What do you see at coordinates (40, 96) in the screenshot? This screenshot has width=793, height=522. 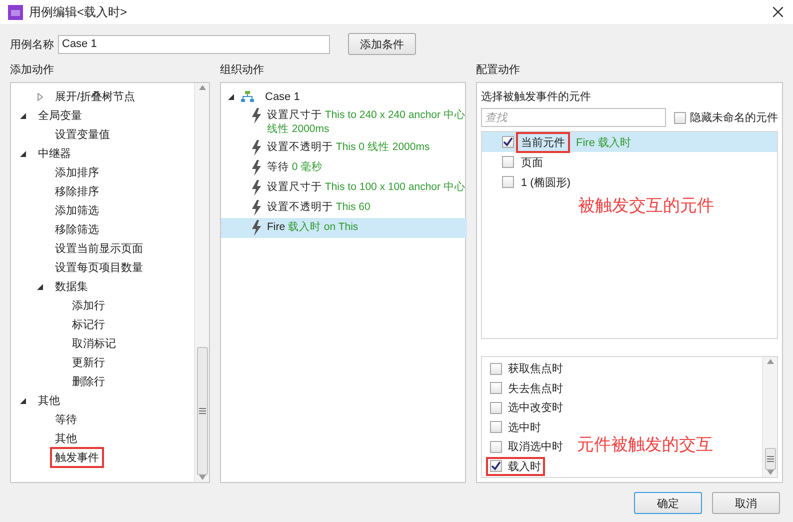 I see `expand-arrow-icon` at bounding box center [40, 96].